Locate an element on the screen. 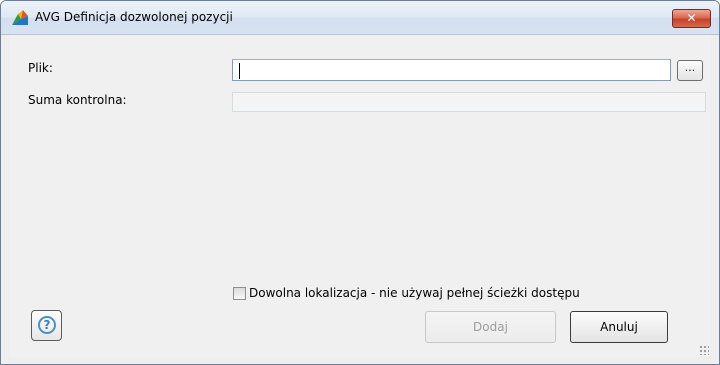 This screenshot has height=365, width=720. close-button: ✕ is located at coordinates (691, 18).